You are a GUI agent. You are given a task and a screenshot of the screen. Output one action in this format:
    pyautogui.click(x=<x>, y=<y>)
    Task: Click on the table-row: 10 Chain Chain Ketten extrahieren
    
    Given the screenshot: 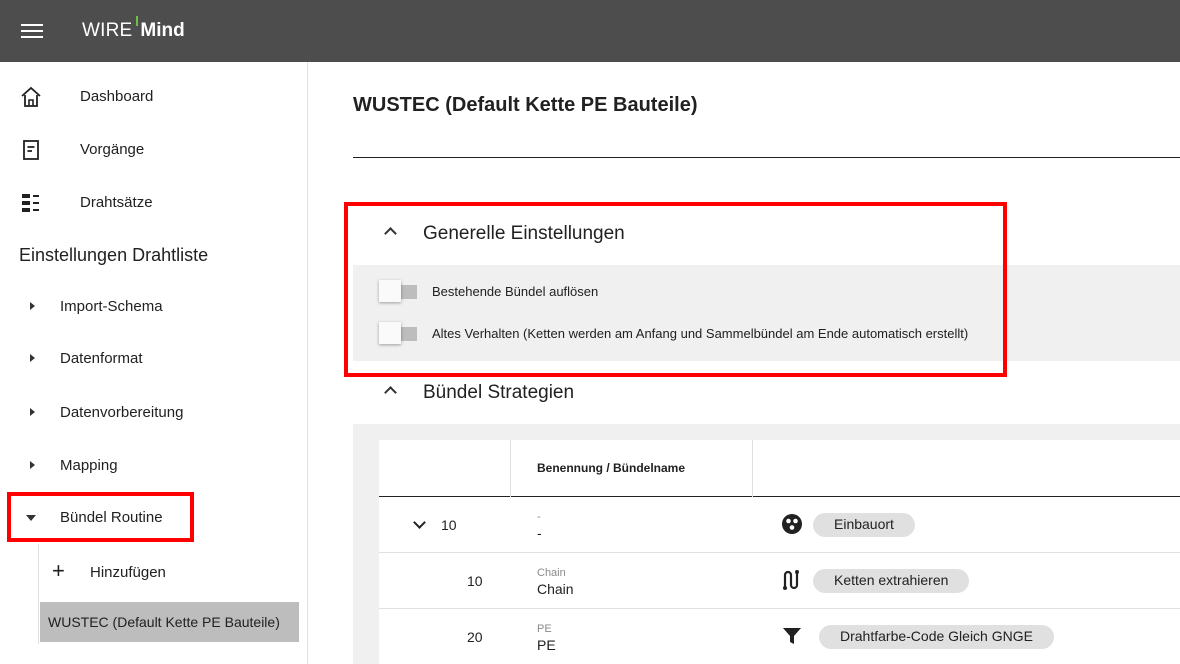 What is the action you would take?
    pyautogui.click(x=779, y=581)
    